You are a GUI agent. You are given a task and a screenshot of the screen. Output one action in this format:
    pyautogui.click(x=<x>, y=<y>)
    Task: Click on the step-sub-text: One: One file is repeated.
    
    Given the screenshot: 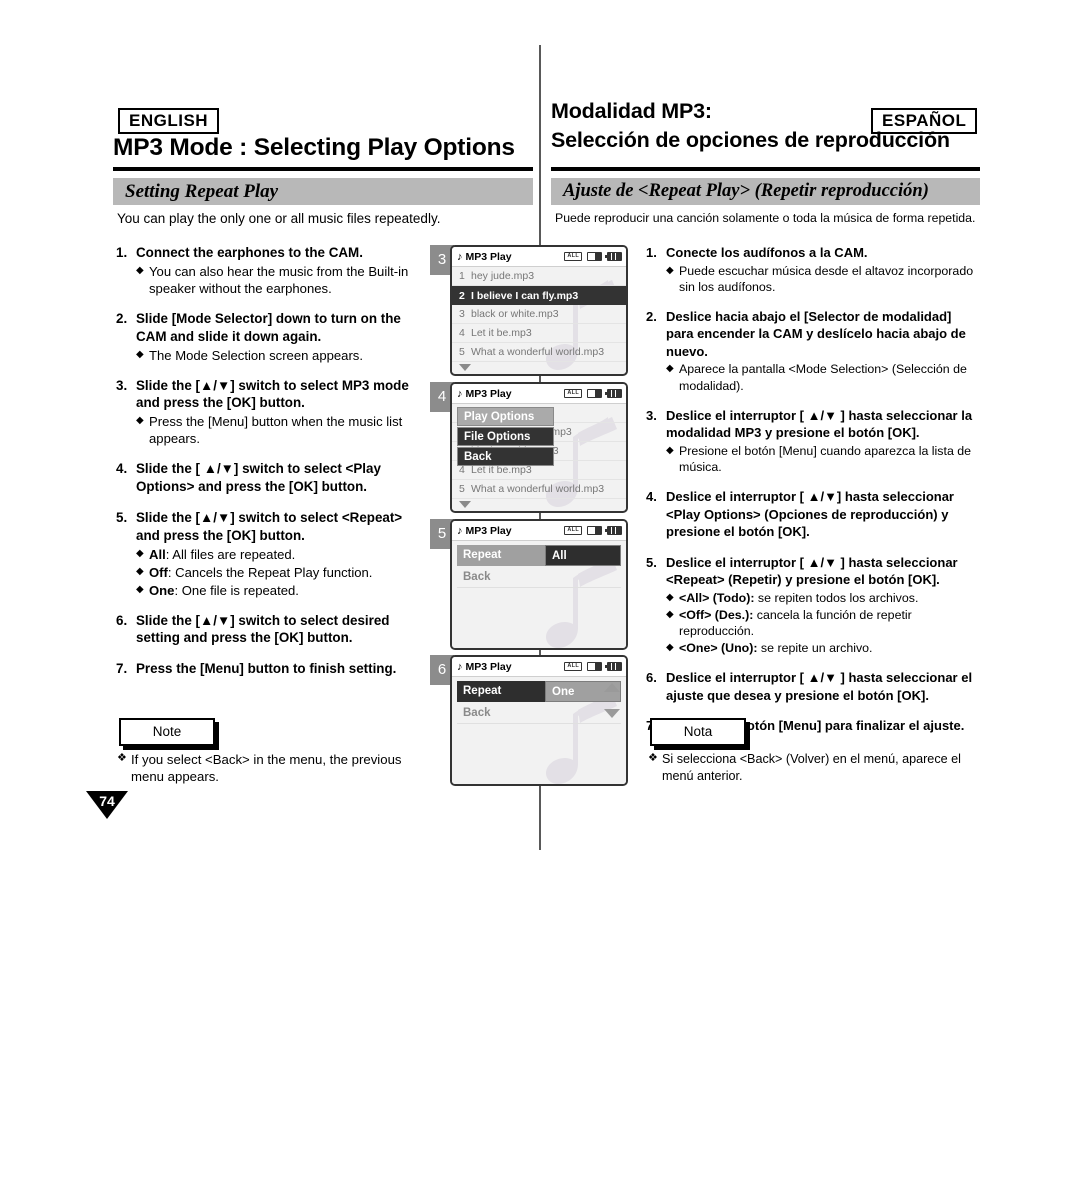 What is the action you would take?
    pyautogui.click(x=288, y=590)
    